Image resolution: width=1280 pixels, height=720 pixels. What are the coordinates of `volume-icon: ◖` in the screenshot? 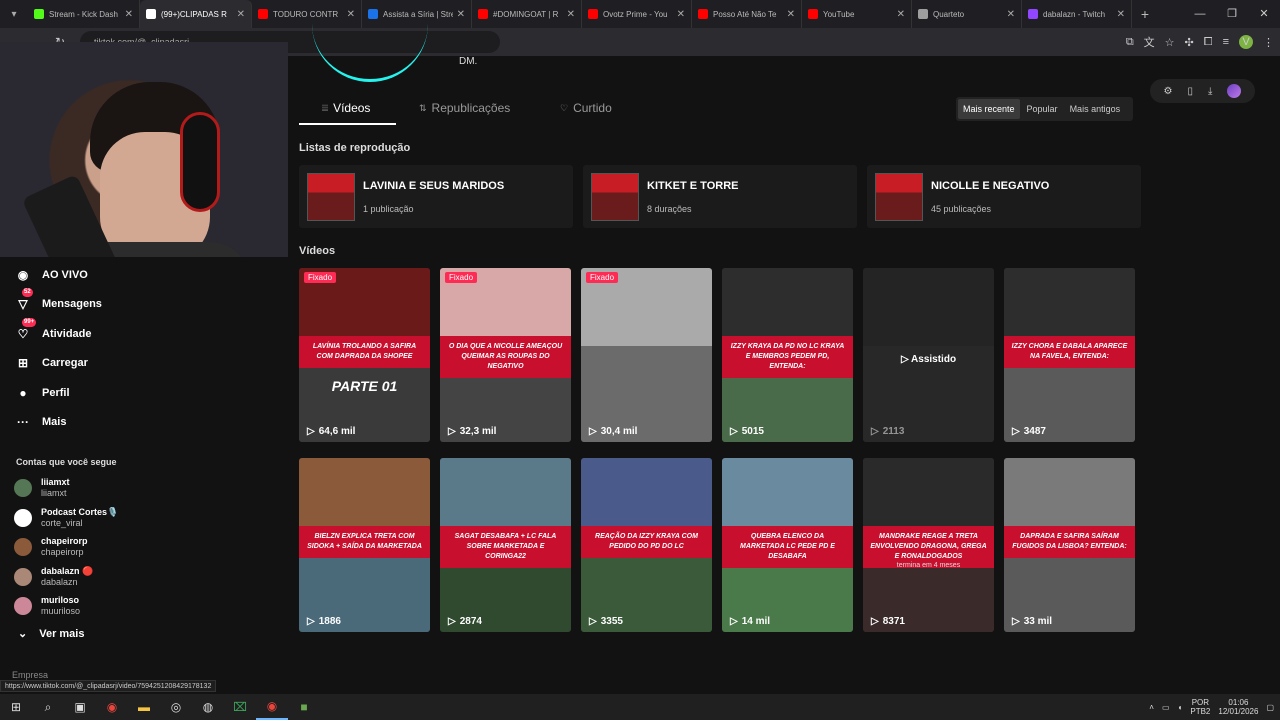 It's located at (1180, 707).